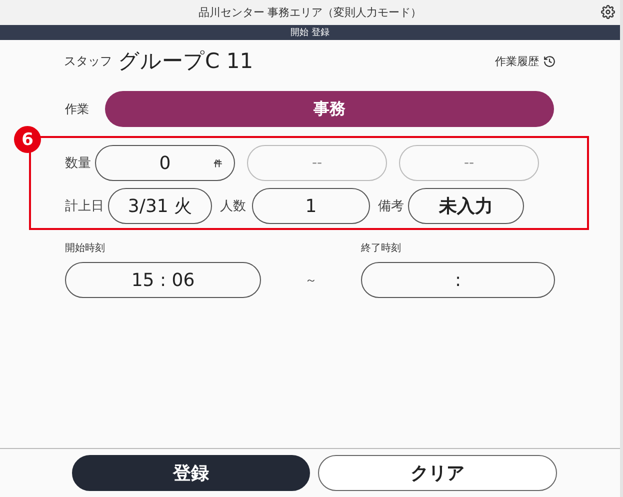 The width and height of the screenshot is (623, 497). I want to click on work-selector: 事務, so click(329, 109).